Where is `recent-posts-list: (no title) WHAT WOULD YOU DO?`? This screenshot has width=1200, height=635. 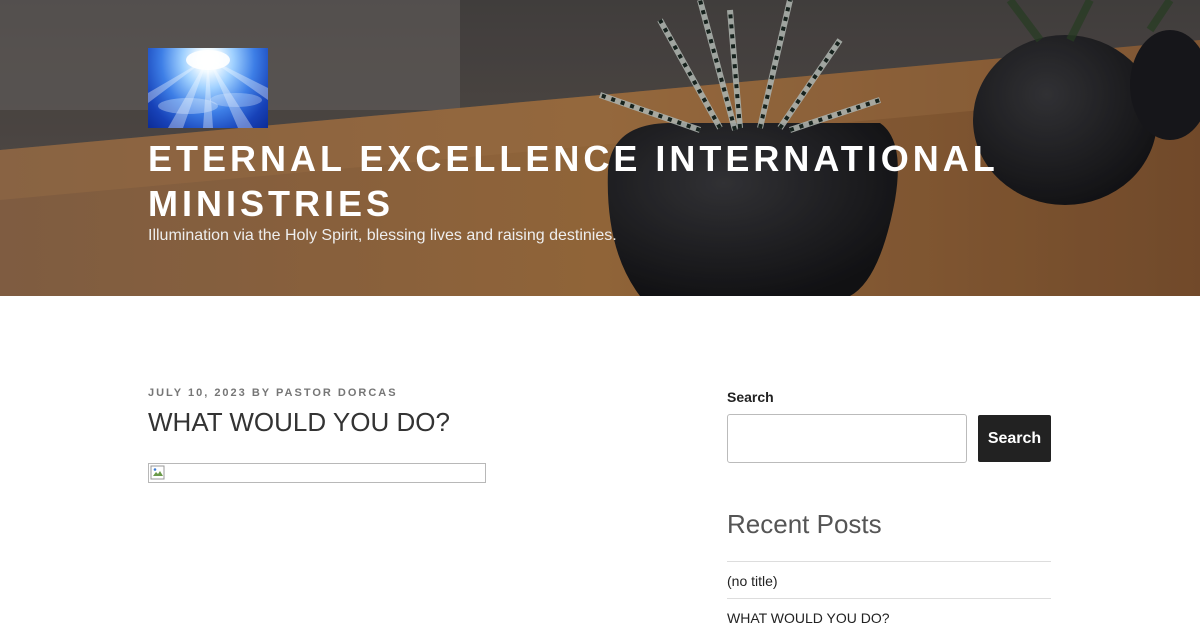
recent-posts-list: (no title) WHAT WOULD YOU DO? is located at coordinates (889, 598).